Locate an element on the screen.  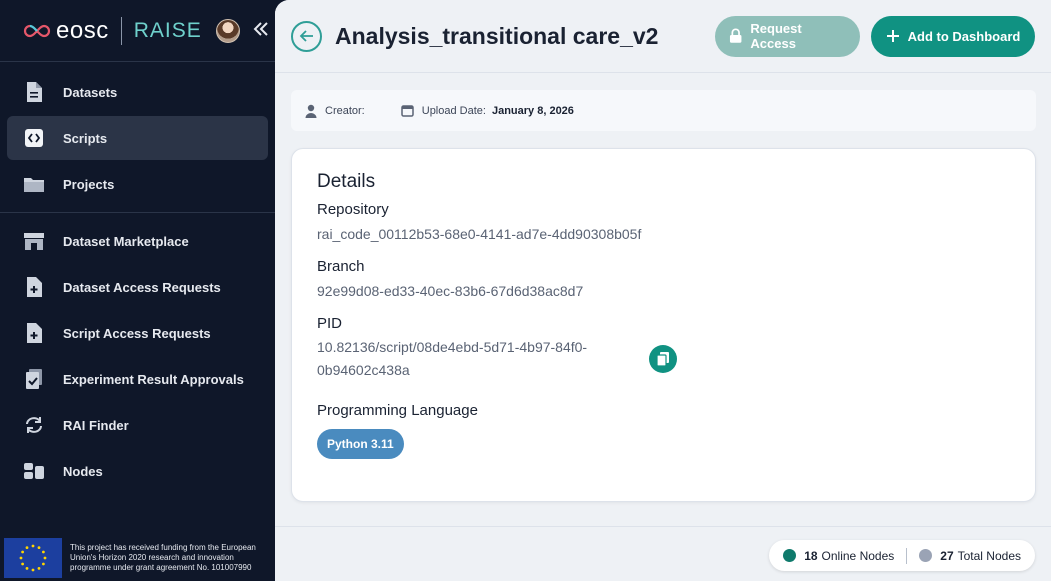
sidebar-item-label: Script Access Requests is located at coordinates (137, 333).